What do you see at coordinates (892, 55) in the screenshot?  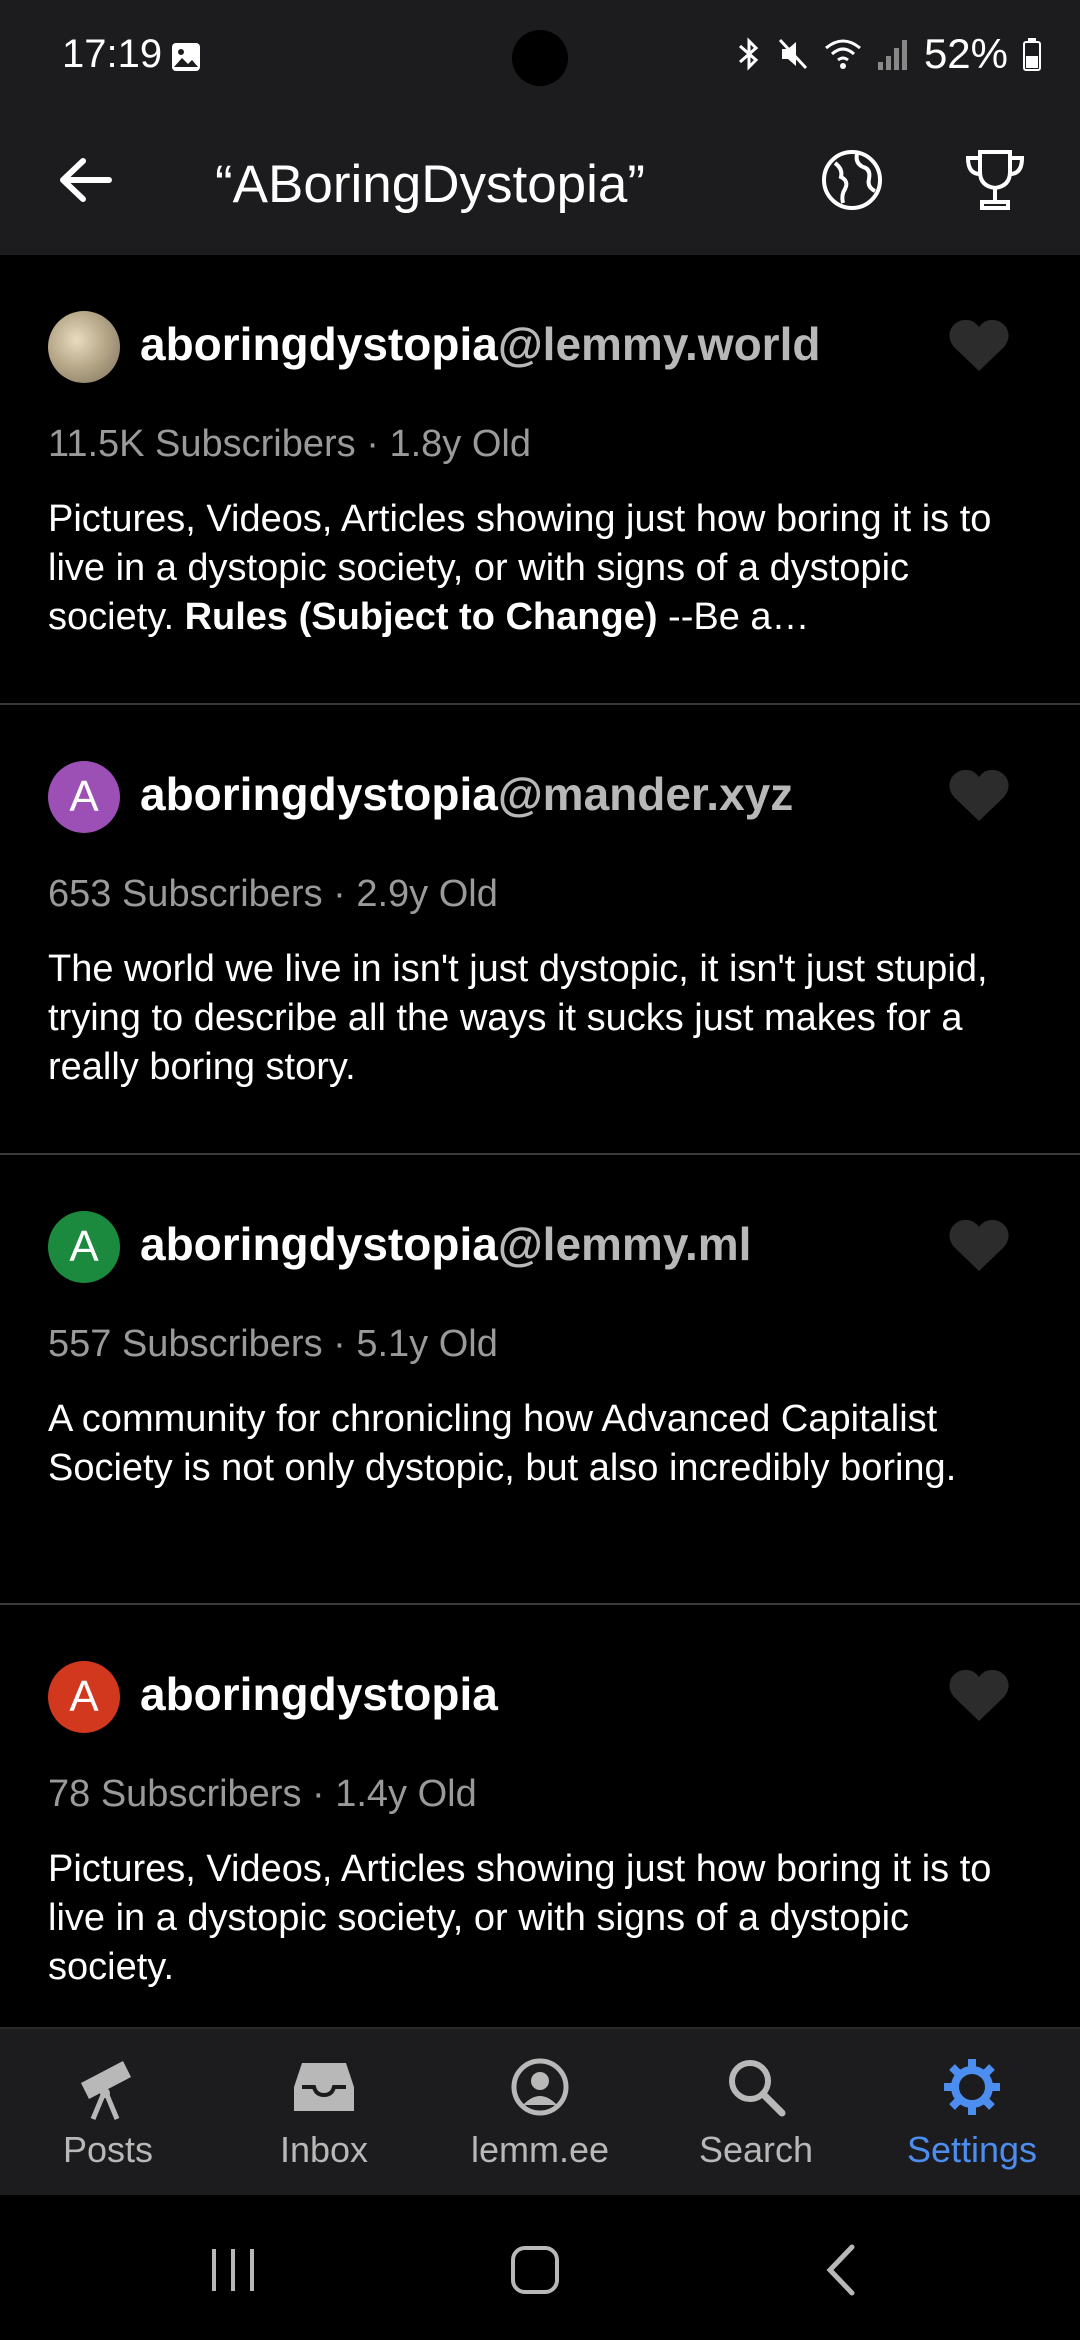 I see `signal-icon` at bounding box center [892, 55].